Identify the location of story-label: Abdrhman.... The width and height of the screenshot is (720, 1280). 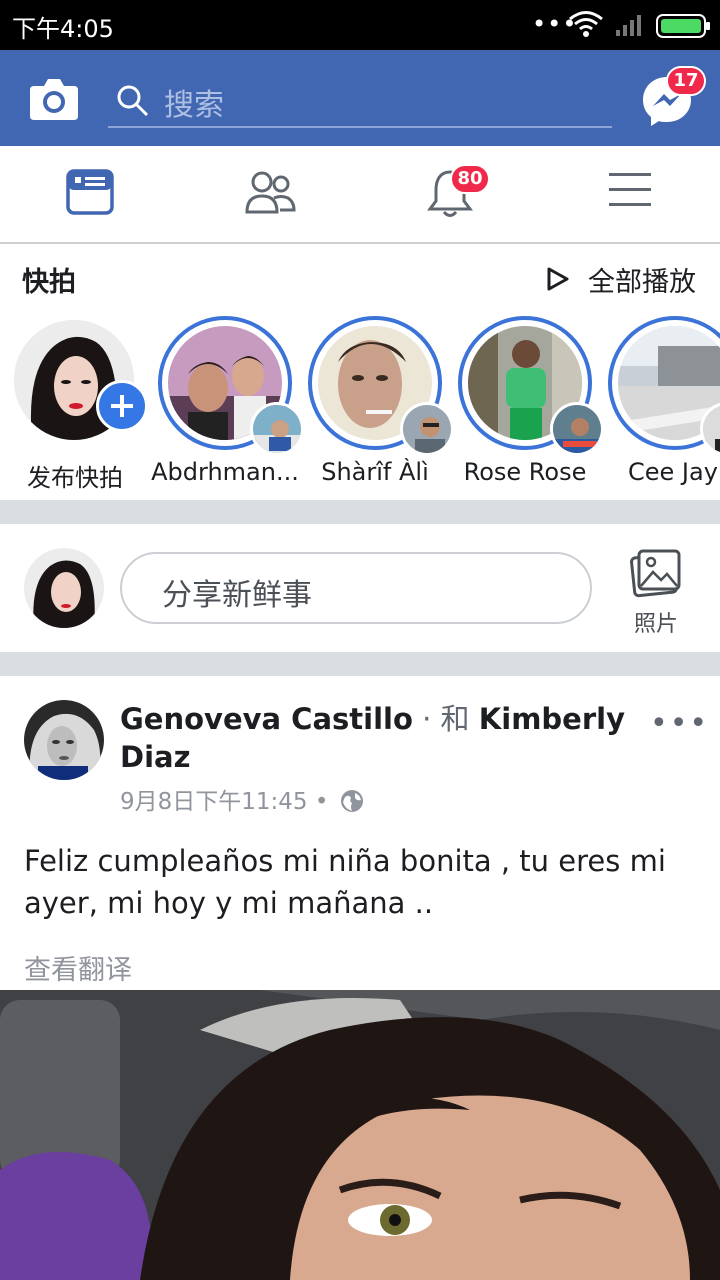
(225, 472).